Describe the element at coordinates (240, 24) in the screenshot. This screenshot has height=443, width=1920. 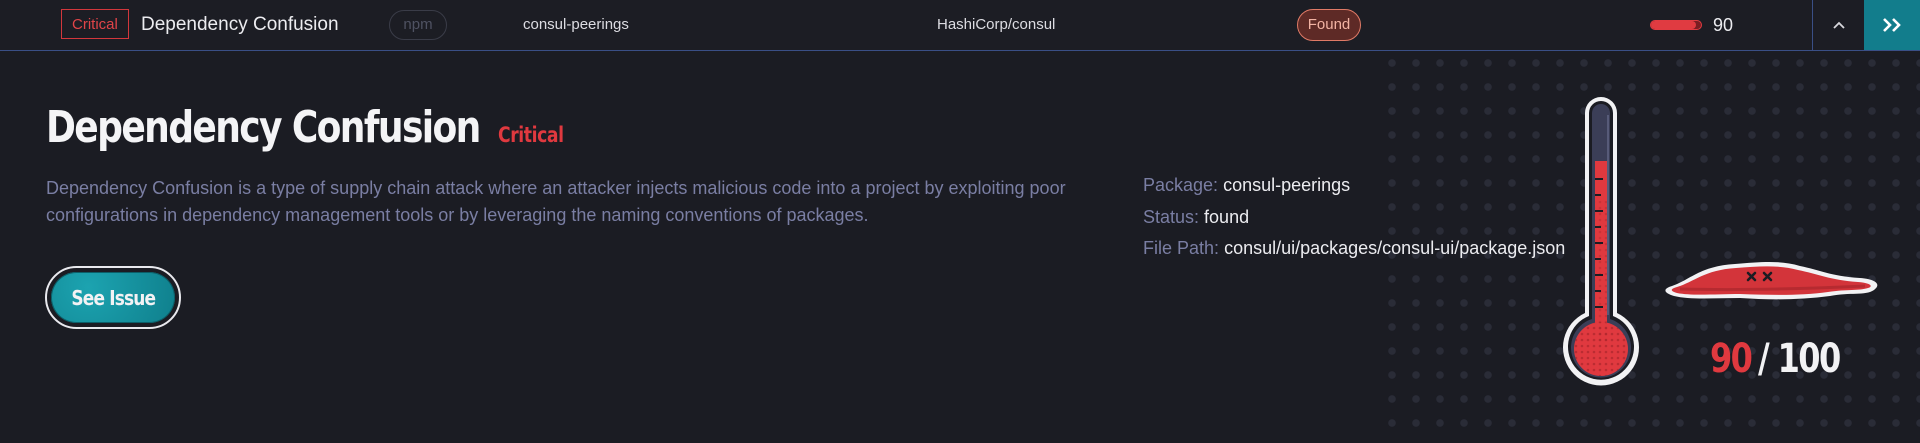
I see `issue-title: Dependency Confusion` at that location.